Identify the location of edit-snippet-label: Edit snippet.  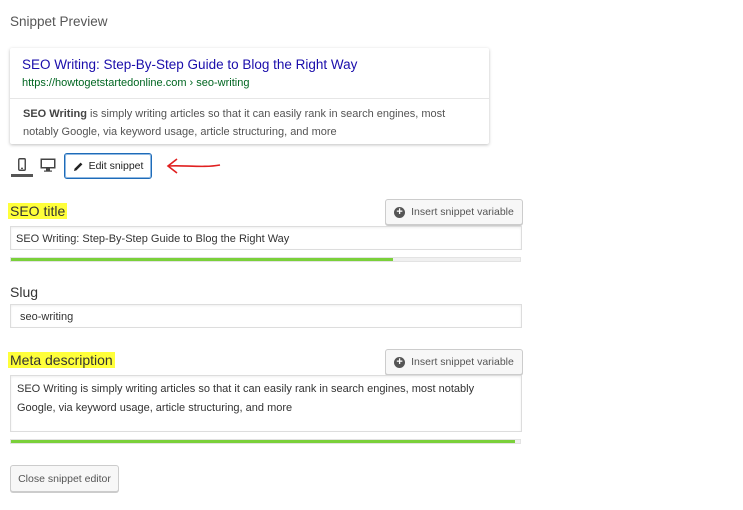
(116, 166).